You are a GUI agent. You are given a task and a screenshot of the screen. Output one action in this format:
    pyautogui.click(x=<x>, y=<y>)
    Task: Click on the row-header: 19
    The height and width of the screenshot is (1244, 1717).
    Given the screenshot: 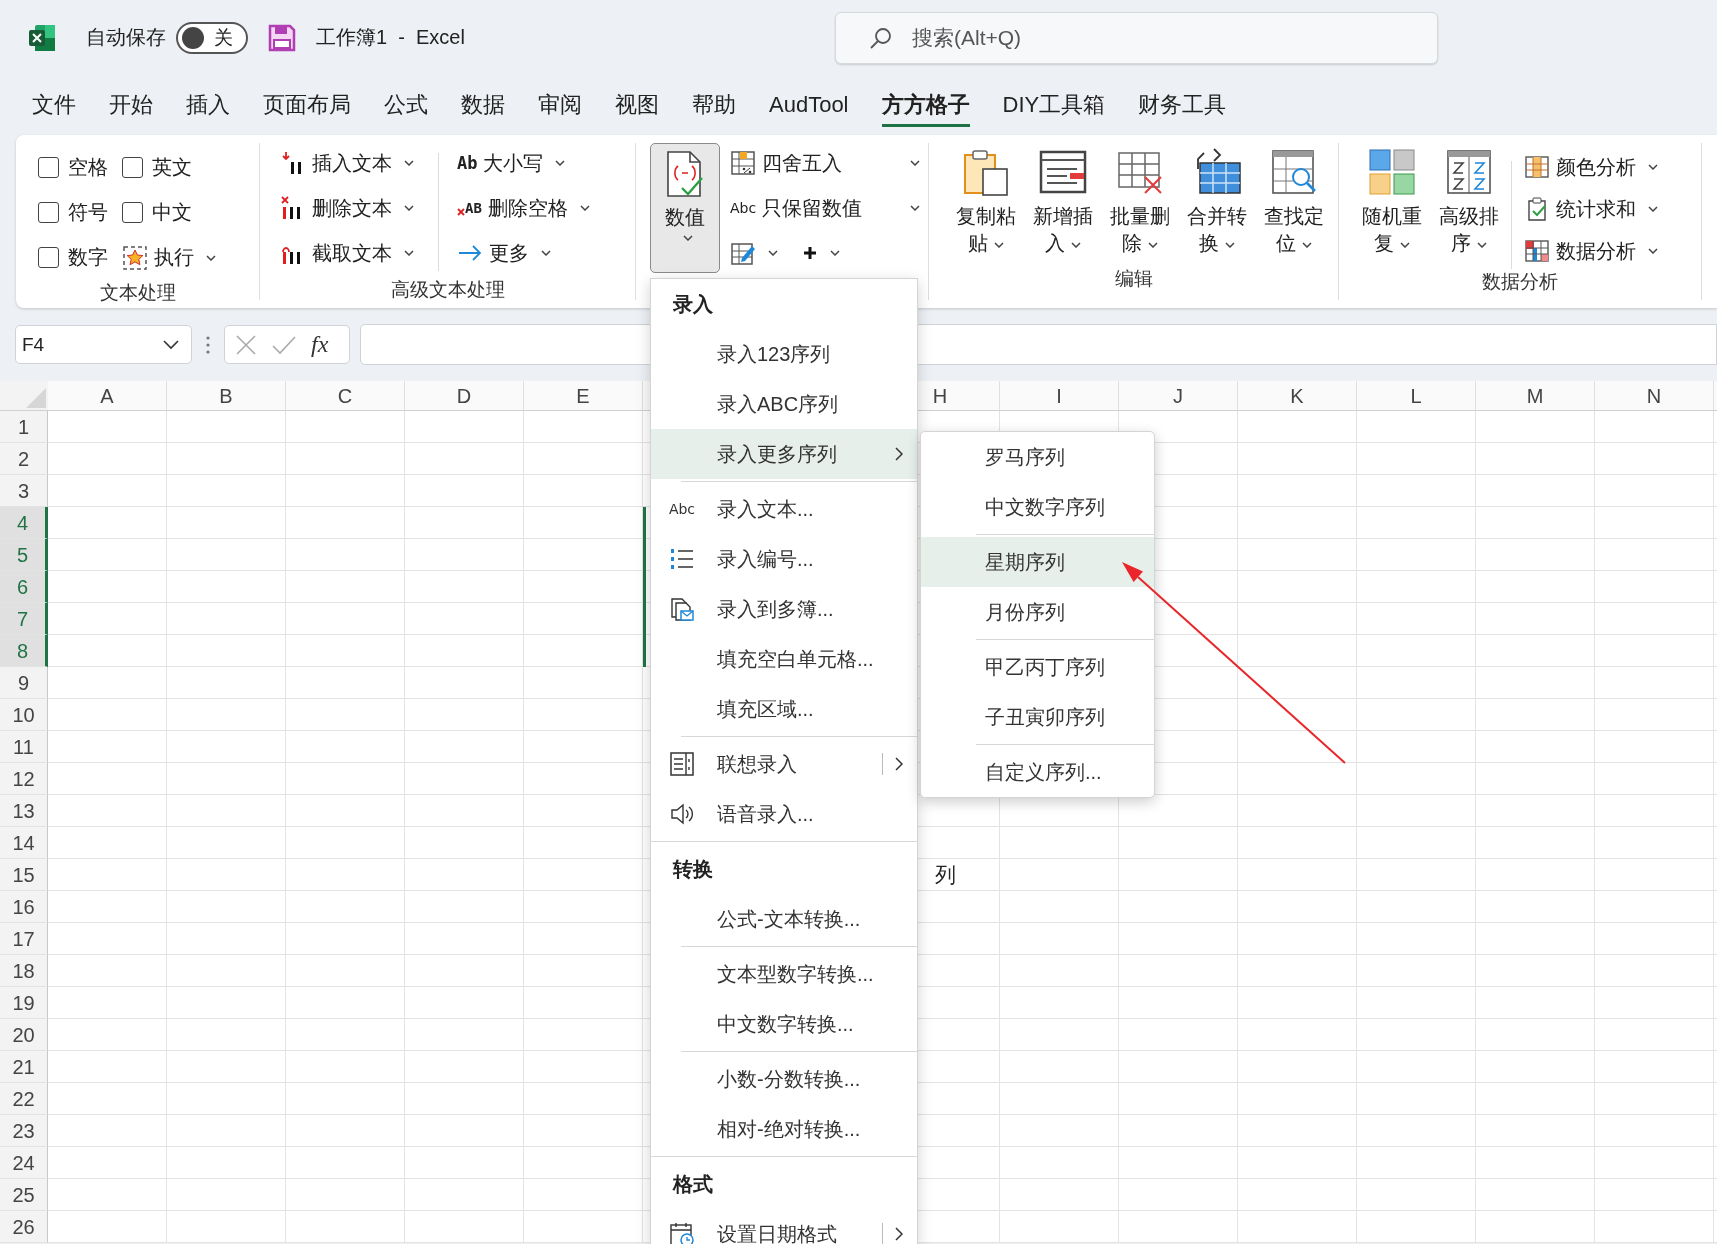 What is the action you would take?
    pyautogui.click(x=24, y=1003)
    